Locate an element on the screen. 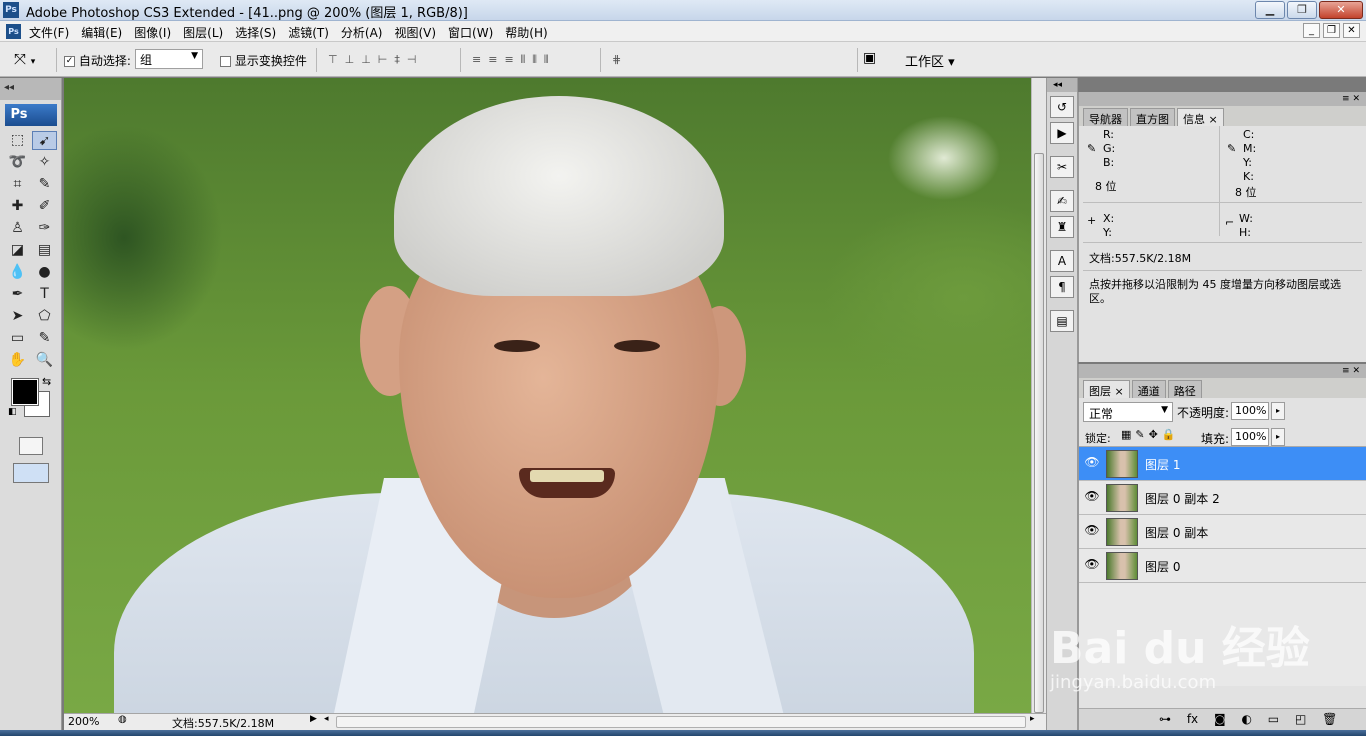  slice-tool-icon: ✎ is located at coordinates (44, 184).